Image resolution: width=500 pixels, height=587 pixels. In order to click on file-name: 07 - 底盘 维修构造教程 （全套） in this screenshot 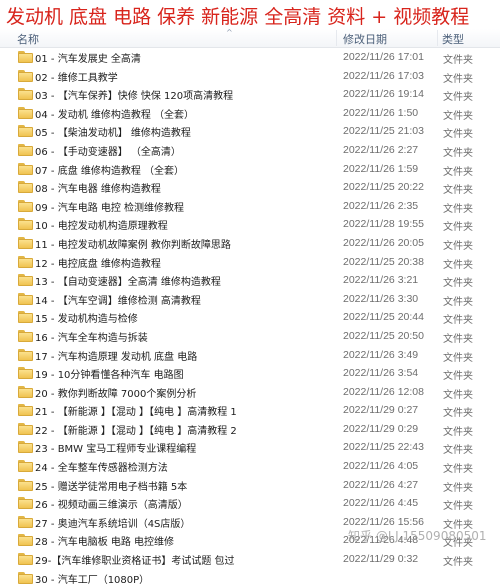, I will do `click(110, 171)`.